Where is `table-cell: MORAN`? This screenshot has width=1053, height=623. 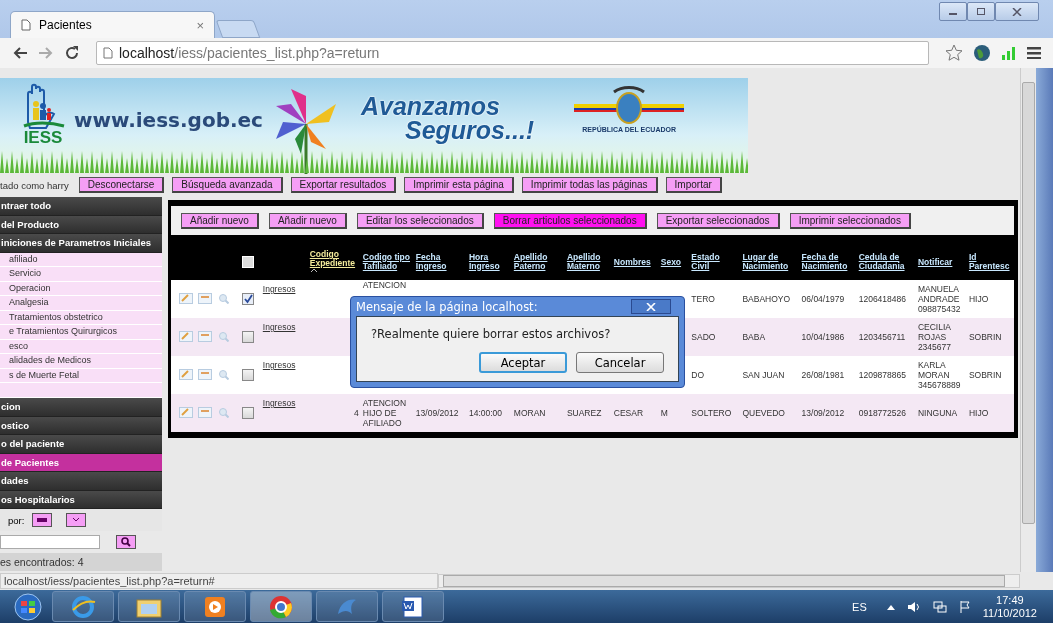 table-cell: MORAN is located at coordinates (529, 413).